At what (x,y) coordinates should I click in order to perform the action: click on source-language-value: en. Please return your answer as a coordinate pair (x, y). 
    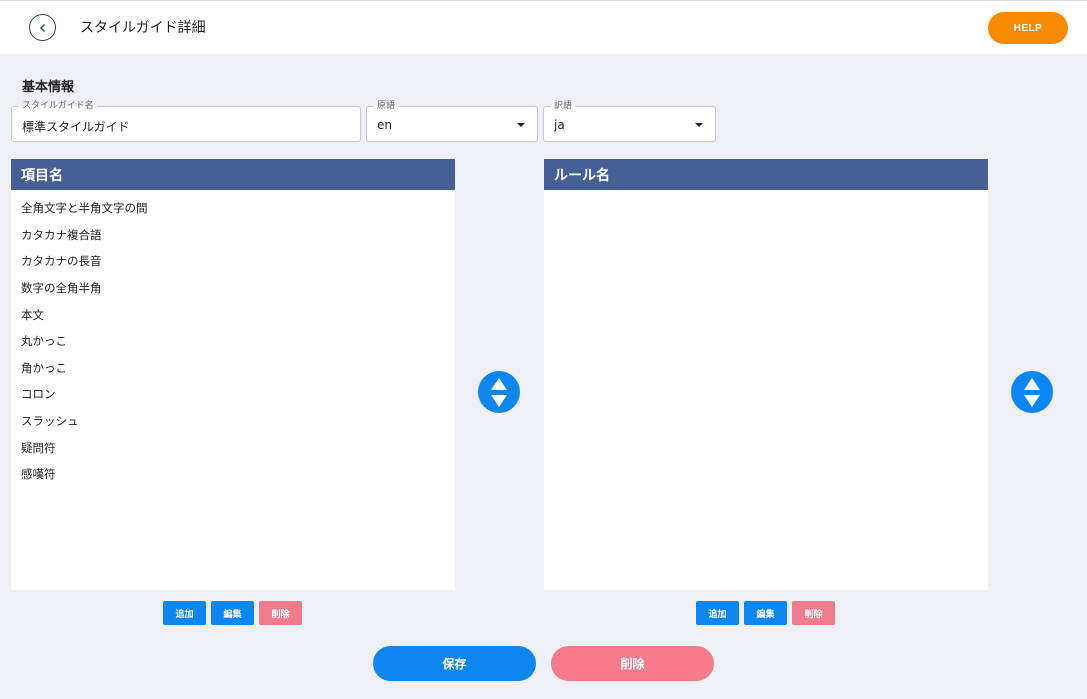
    Looking at the image, I should click on (384, 125).